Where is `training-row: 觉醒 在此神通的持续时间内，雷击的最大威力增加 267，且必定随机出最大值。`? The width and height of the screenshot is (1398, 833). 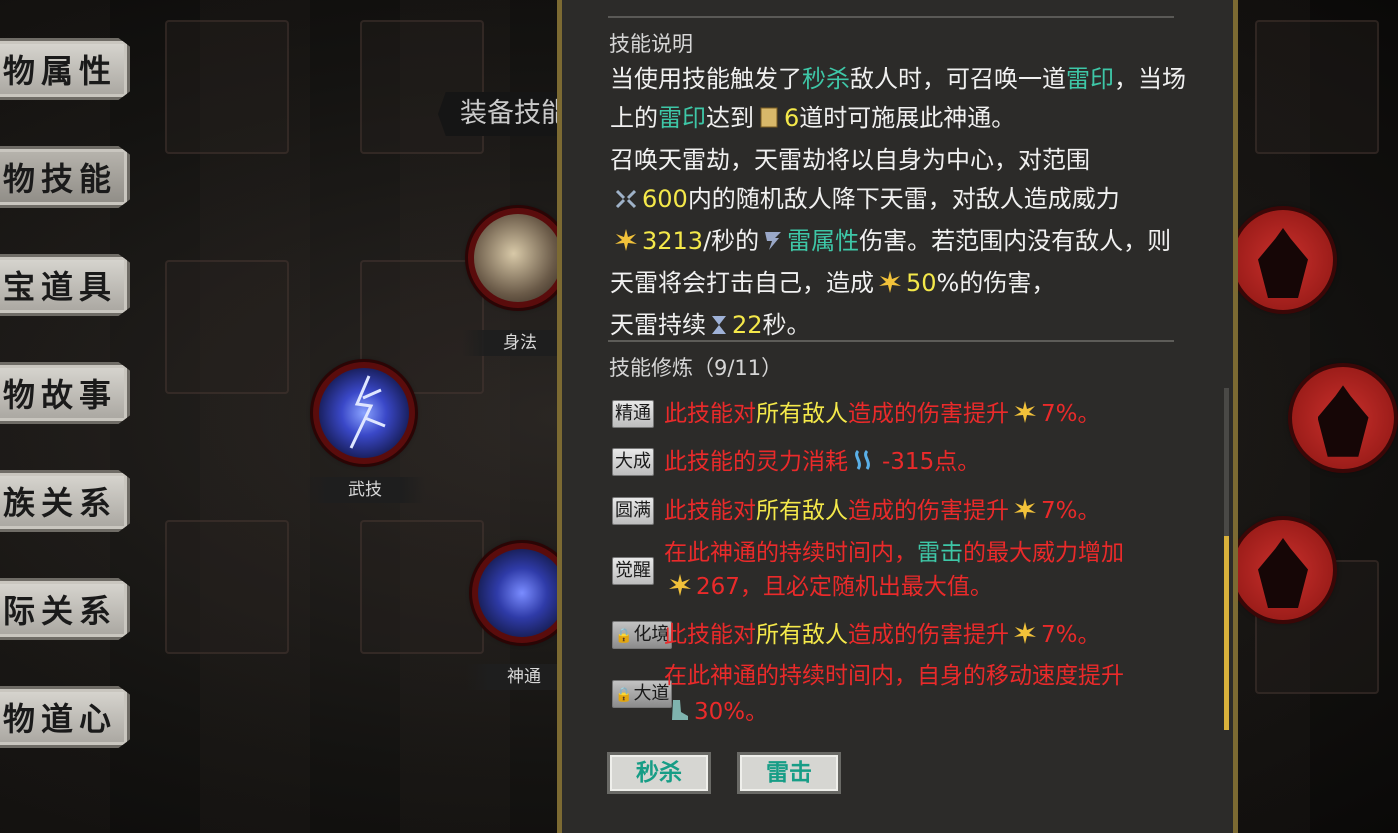 training-row: 觉醒 在此神通的持续时间内，雷击的最大威力增加 267，且必定随机出最大值。 is located at coordinates (902, 571).